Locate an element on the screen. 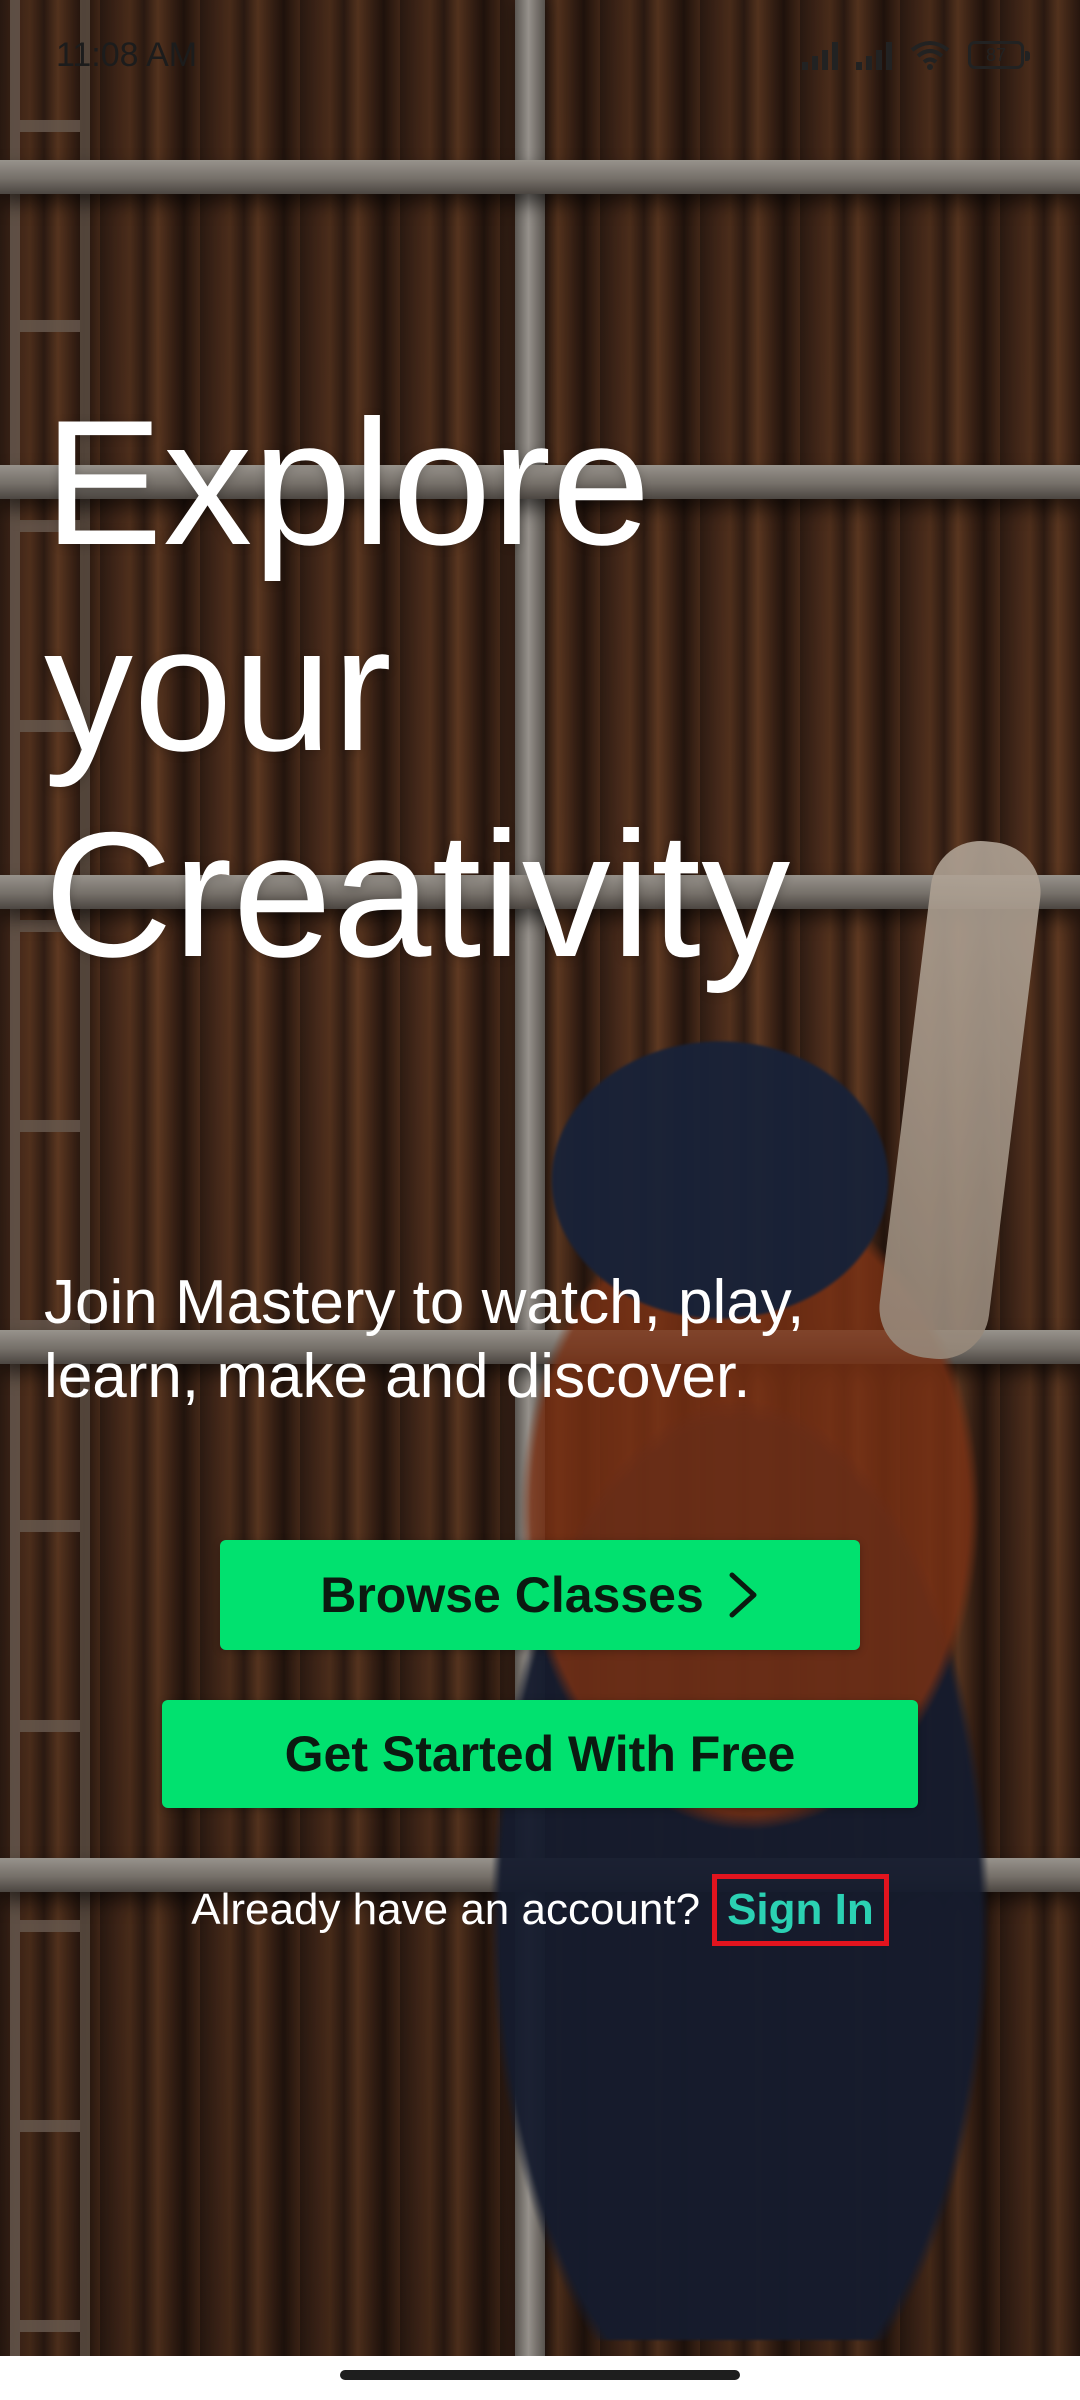 The height and width of the screenshot is (2400, 1080). hero-title-line: your is located at coordinates (218, 688).